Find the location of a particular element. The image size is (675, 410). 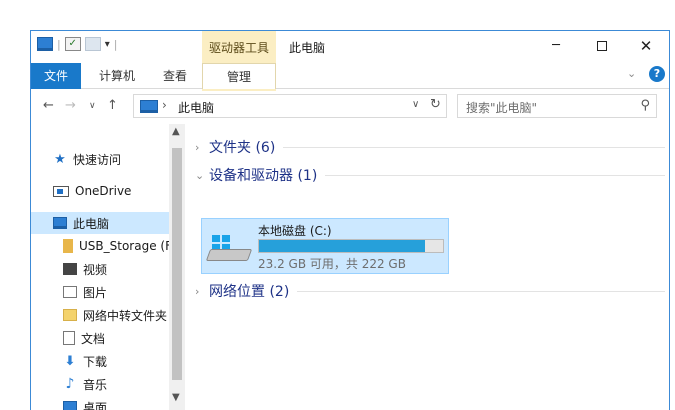

nav-item-label: 下载 is located at coordinates (95, 361).